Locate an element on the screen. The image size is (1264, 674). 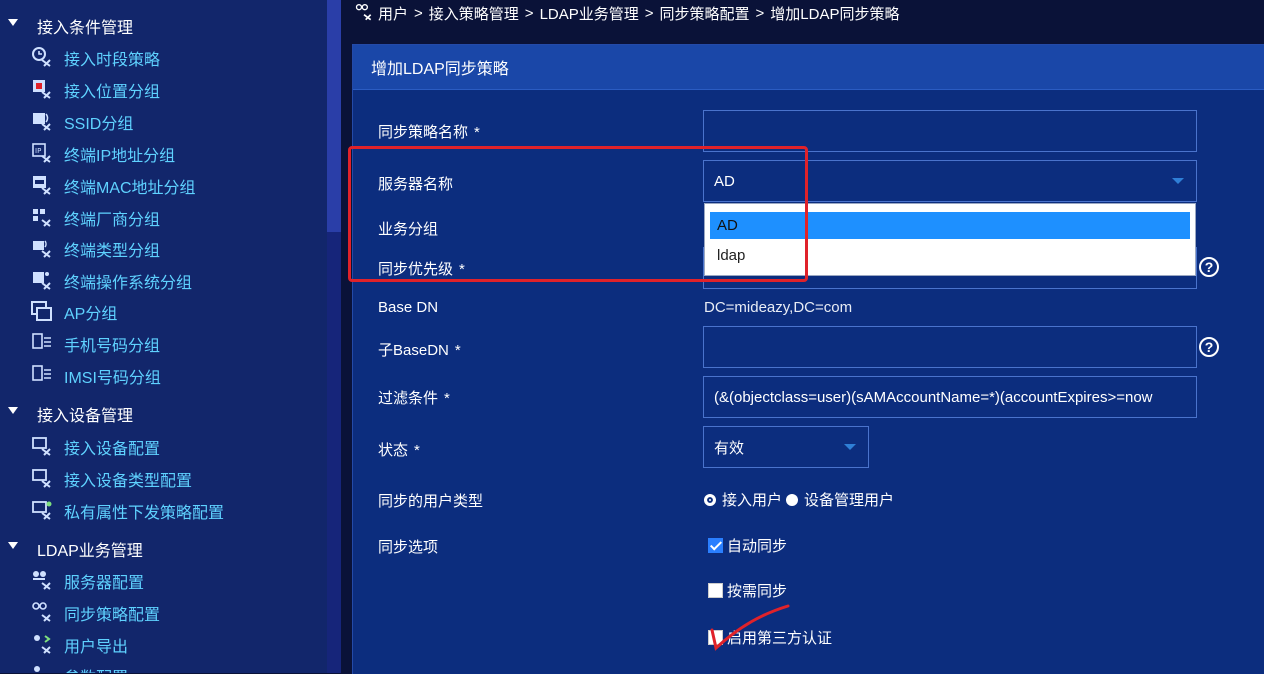
base-dn-value: DC=mideazy,DC=com is located at coordinates (778, 307).